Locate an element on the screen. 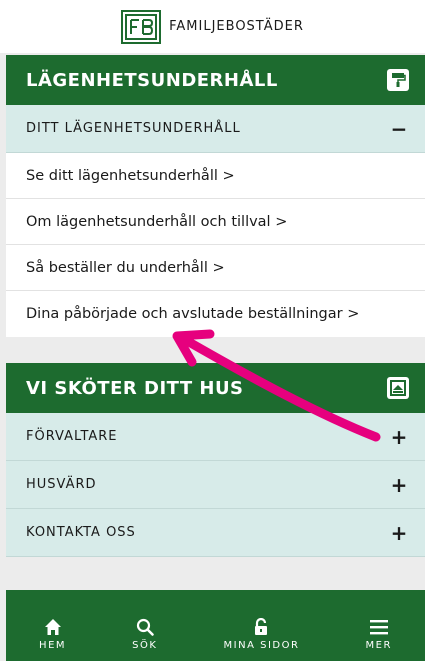 The height and width of the screenshot is (661, 425). section-header: VI SKÖTER DITT HUS is located at coordinates (215, 388).